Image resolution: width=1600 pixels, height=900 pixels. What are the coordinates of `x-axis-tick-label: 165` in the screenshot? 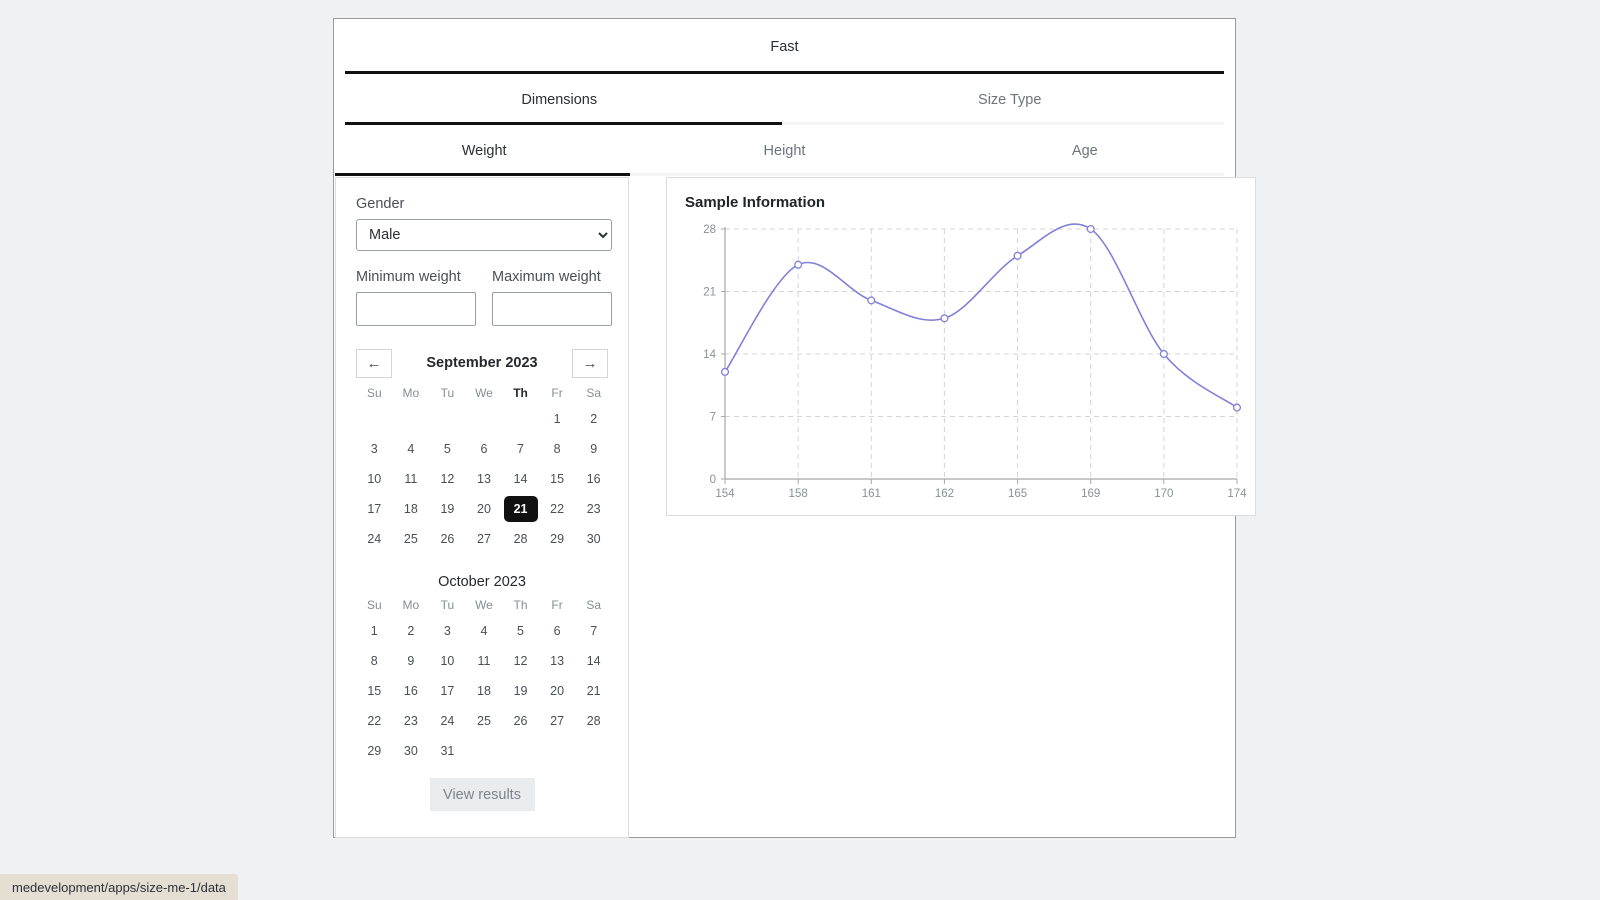 It's located at (1017, 494).